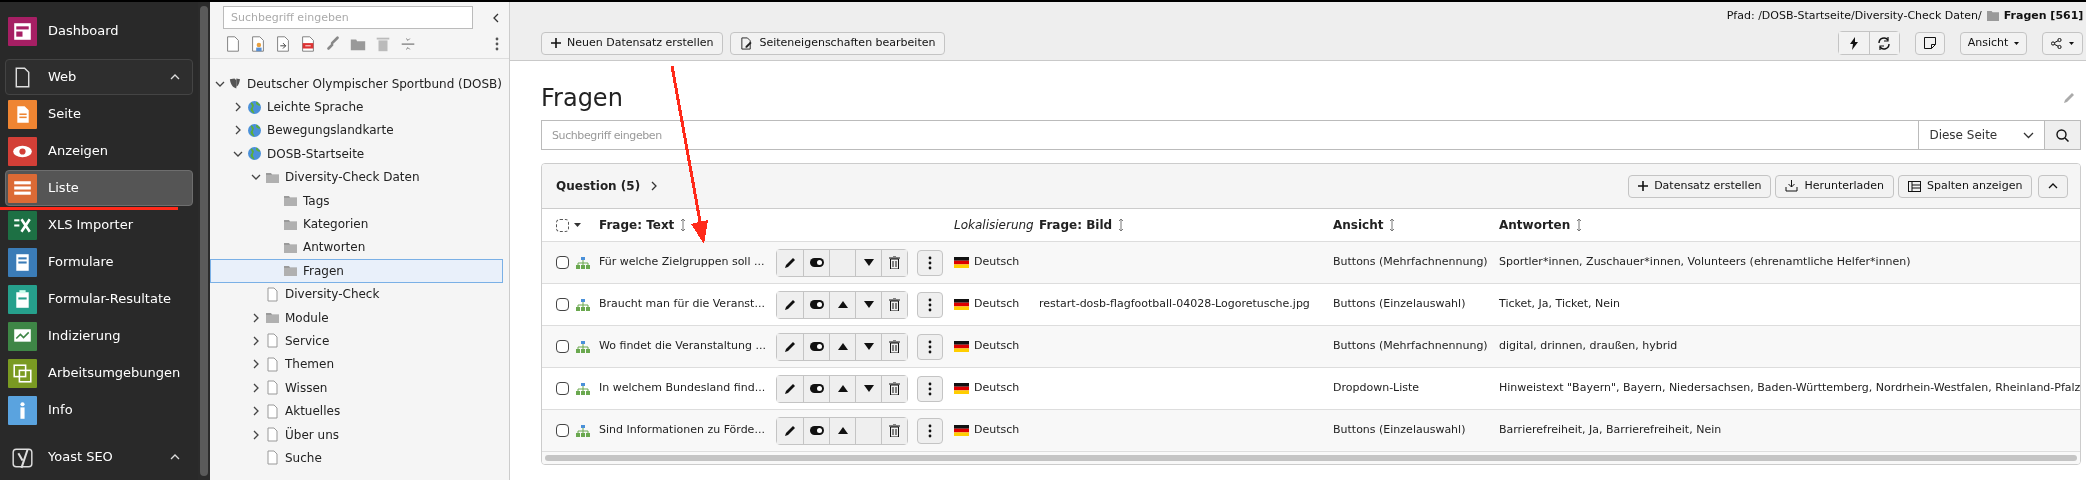 The width and height of the screenshot is (2086, 480). Describe the element at coordinates (99, 225) in the screenshot. I see `module-item: XLS Importer` at that location.